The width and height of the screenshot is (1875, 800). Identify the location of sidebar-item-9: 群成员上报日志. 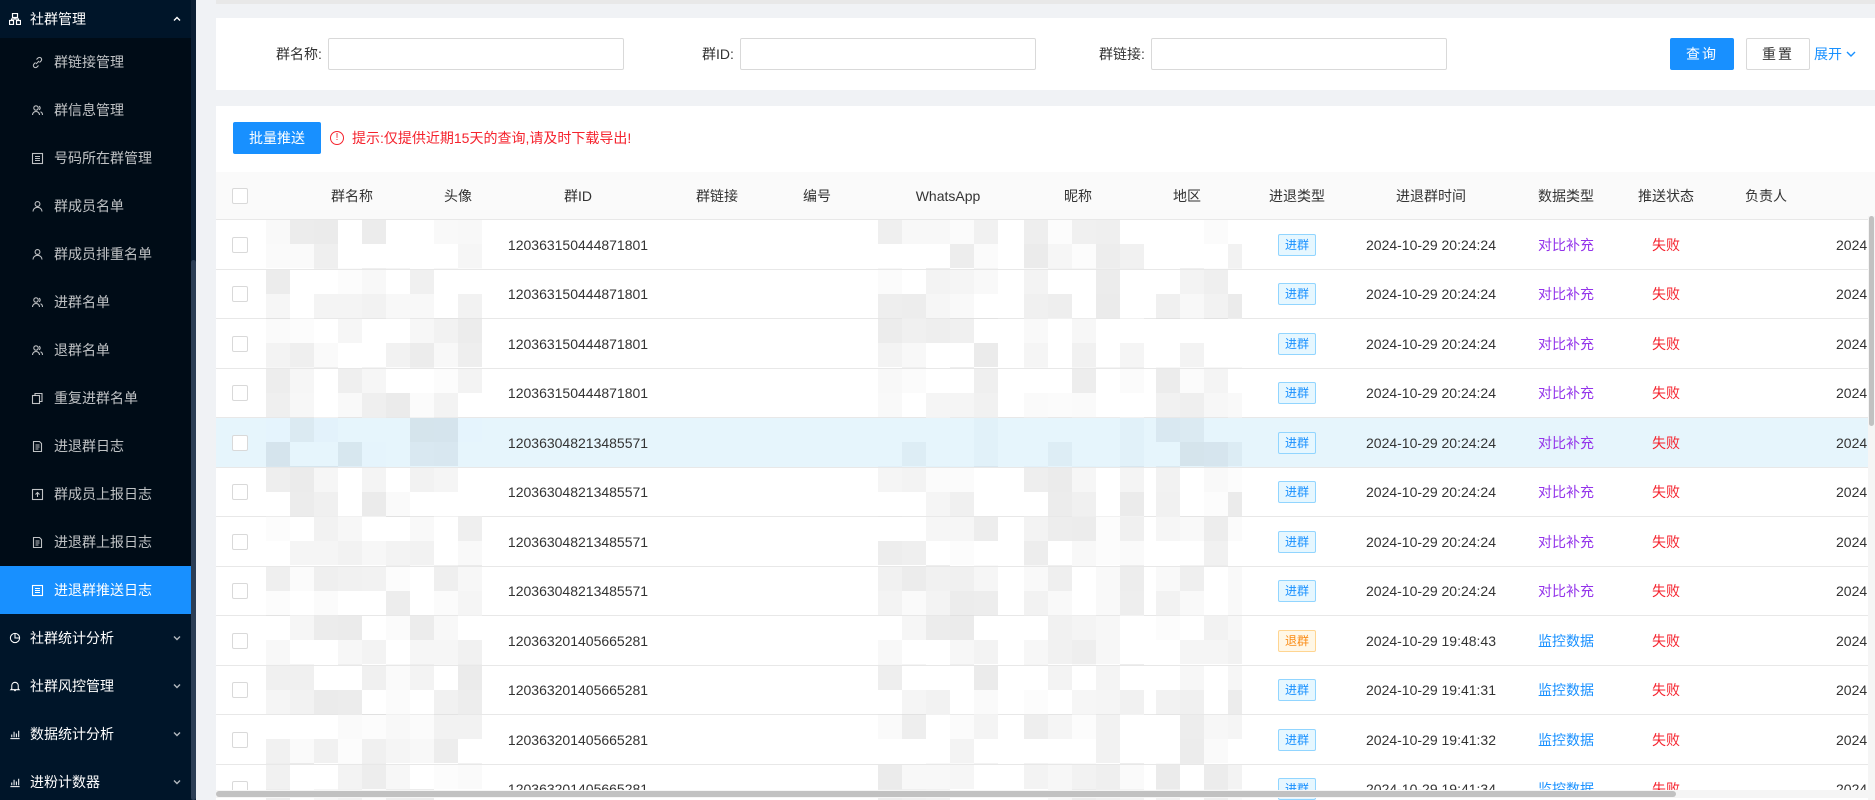
(98, 494).